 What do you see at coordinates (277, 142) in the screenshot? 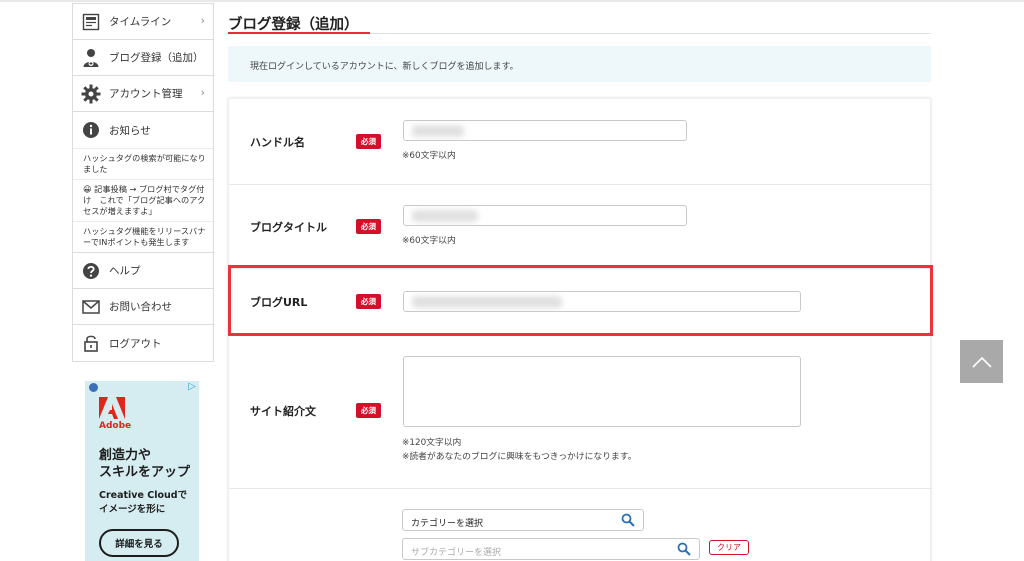
I see `field-label: ハンドル名` at bounding box center [277, 142].